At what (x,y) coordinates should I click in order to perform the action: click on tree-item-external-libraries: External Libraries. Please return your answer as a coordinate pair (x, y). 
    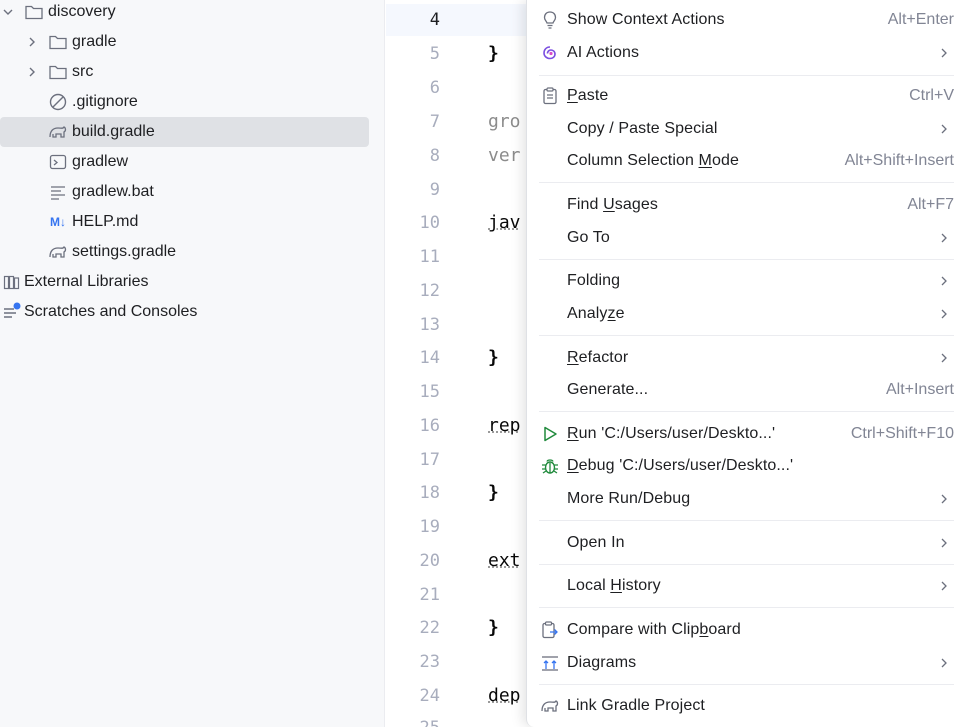
    Looking at the image, I should click on (184, 282).